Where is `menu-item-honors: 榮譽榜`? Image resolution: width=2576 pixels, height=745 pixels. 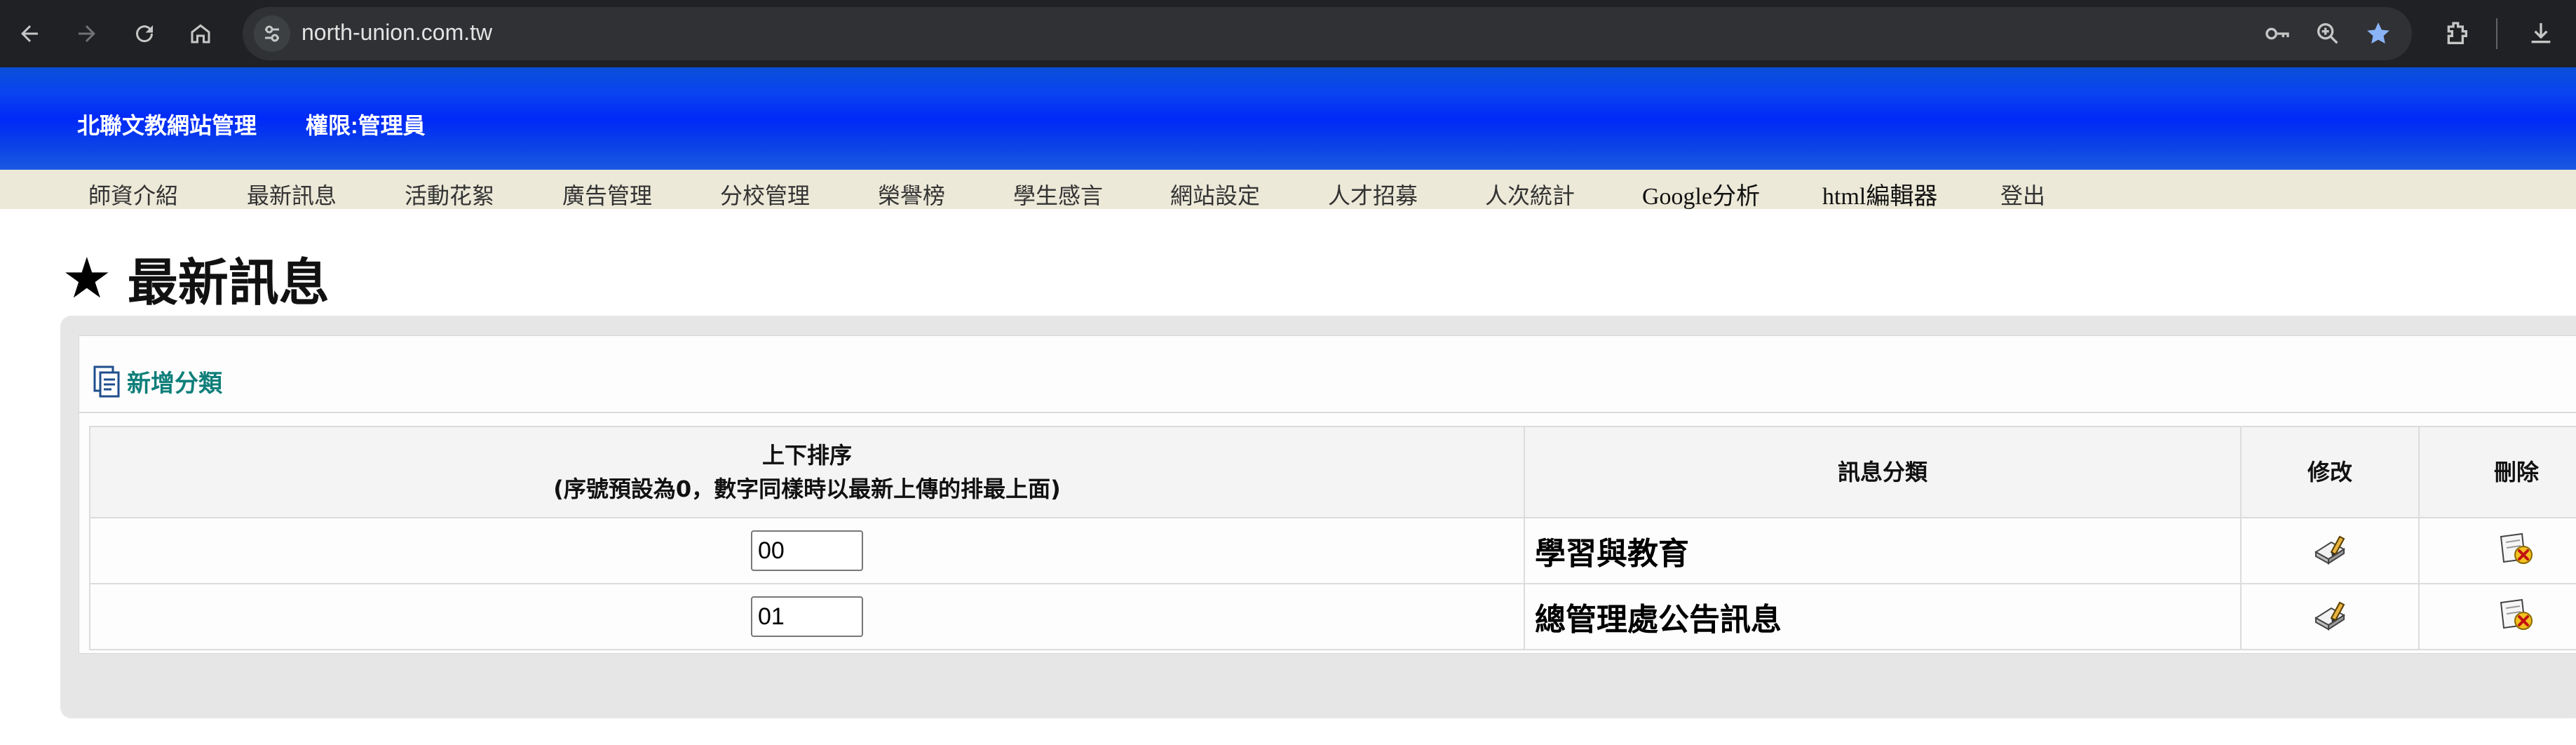
menu-item-honors: 榮譽榜 is located at coordinates (911, 194).